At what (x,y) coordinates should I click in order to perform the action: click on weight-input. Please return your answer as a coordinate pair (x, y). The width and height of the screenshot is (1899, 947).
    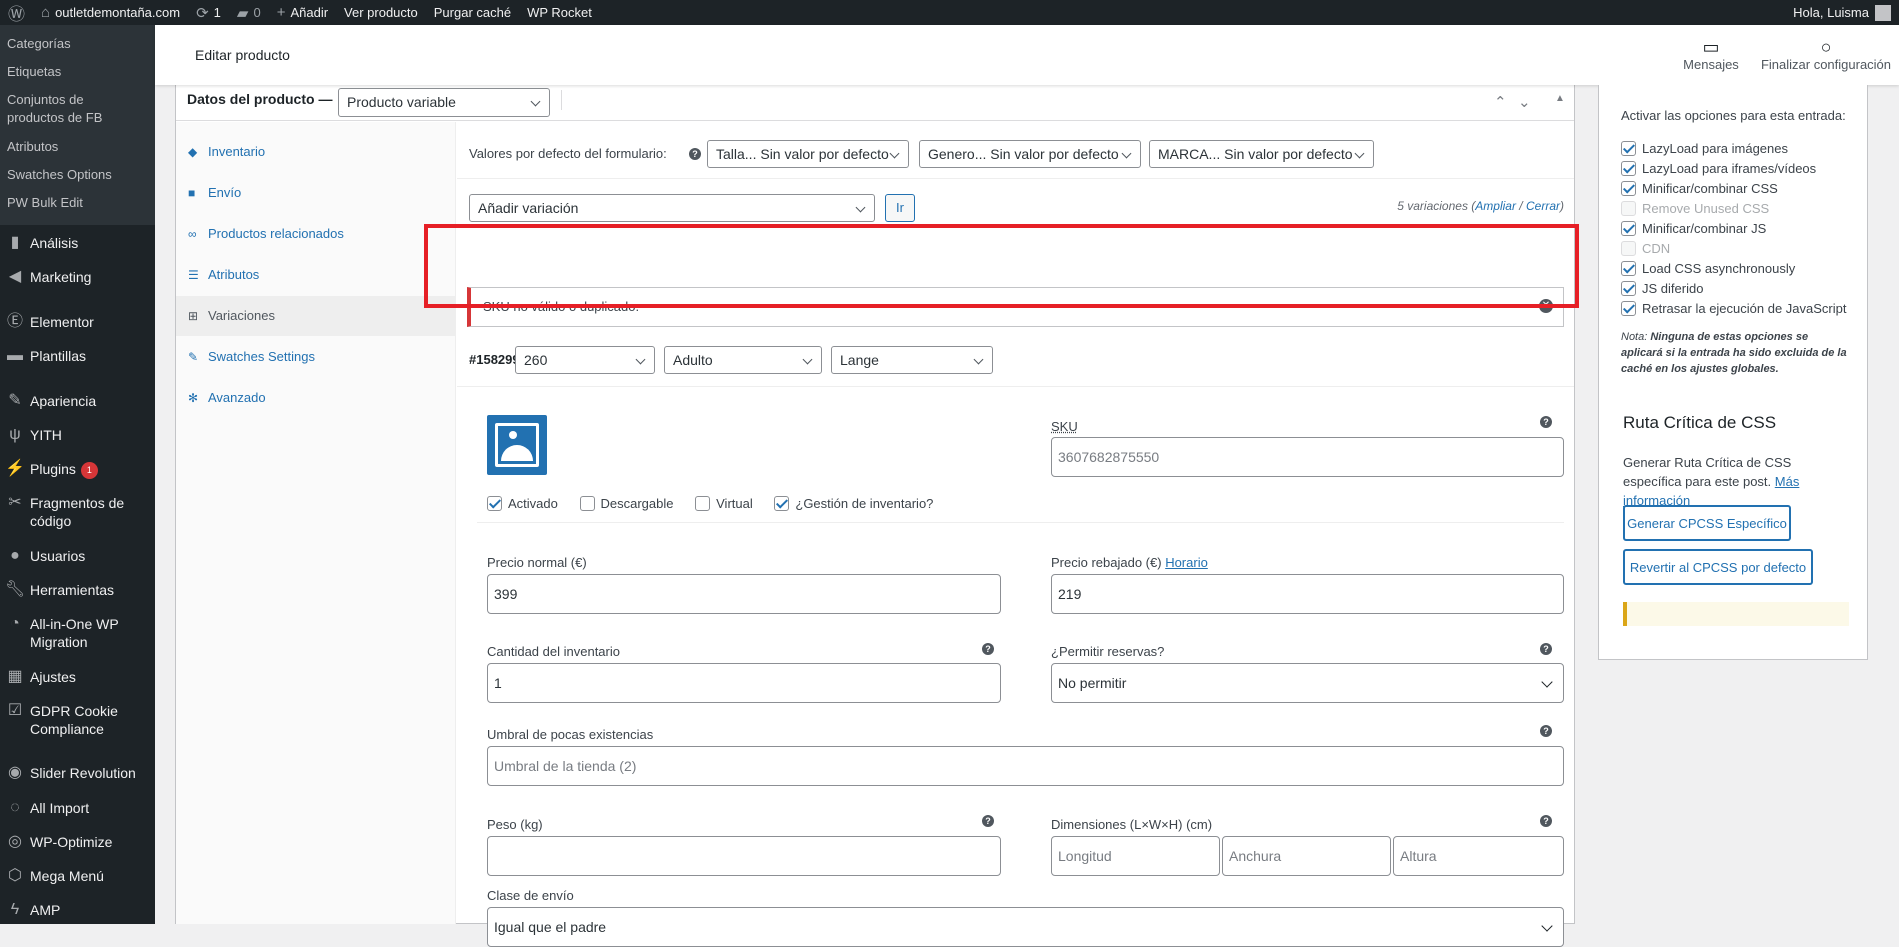
    Looking at the image, I should click on (744, 856).